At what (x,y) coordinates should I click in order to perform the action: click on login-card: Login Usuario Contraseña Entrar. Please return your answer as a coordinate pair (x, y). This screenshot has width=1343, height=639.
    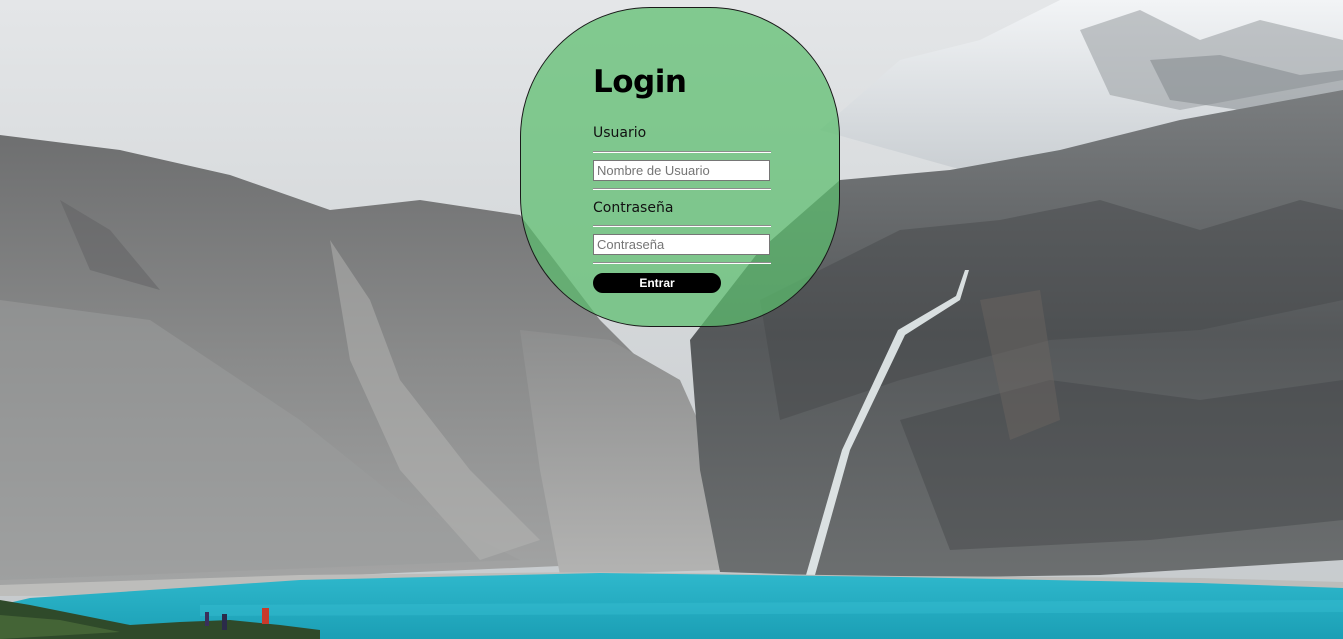
    Looking at the image, I should click on (680, 167).